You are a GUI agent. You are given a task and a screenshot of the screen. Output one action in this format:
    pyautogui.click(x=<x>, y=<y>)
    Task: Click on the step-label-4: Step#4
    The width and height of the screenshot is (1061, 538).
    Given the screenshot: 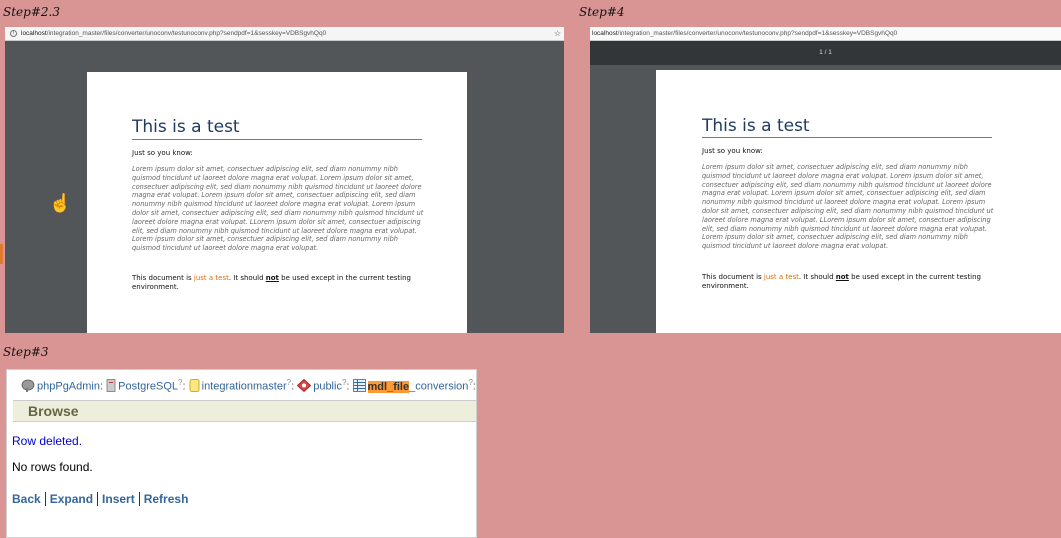 What is the action you would take?
    pyautogui.click(x=602, y=12)
    